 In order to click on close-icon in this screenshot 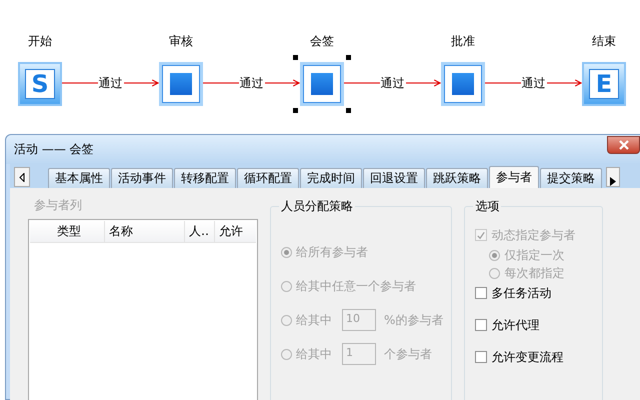, I will do `click(623, 145)`.